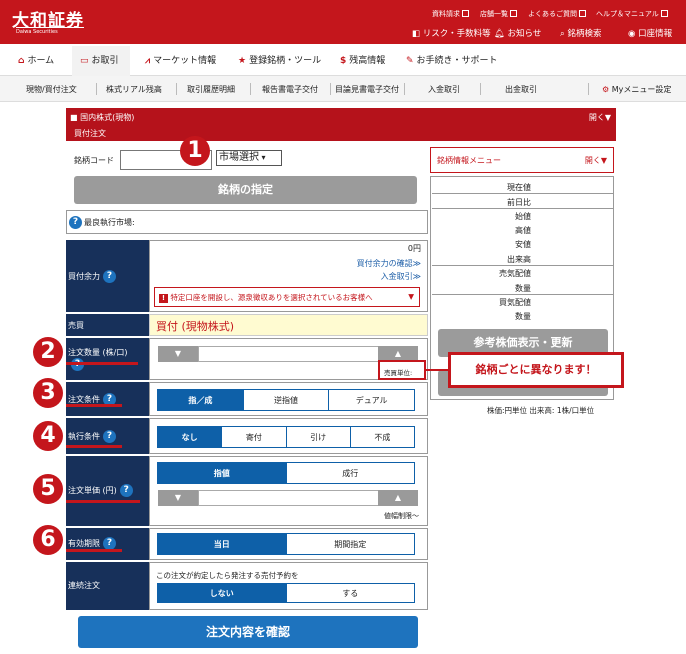 Image resolution: width=686 pixels, height=654 pixels. I want to click on subnav-deposit: 入金取引, so click(444, 89).